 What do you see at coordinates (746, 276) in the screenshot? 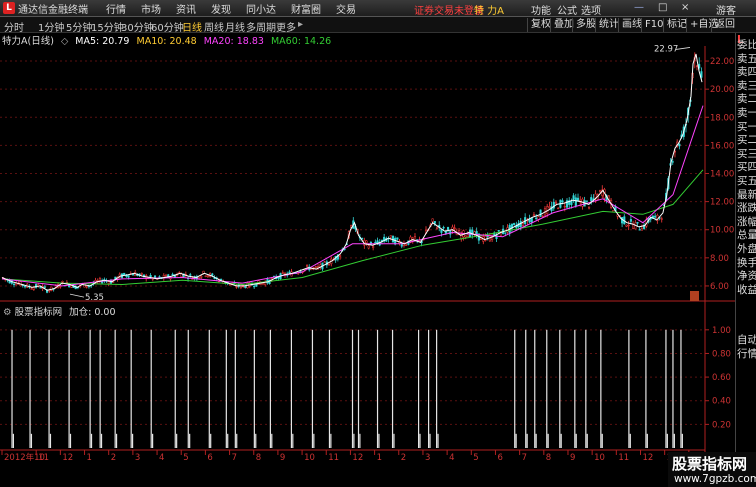
I see `quote-field-17: 净资` at bounding box center [746, 276].